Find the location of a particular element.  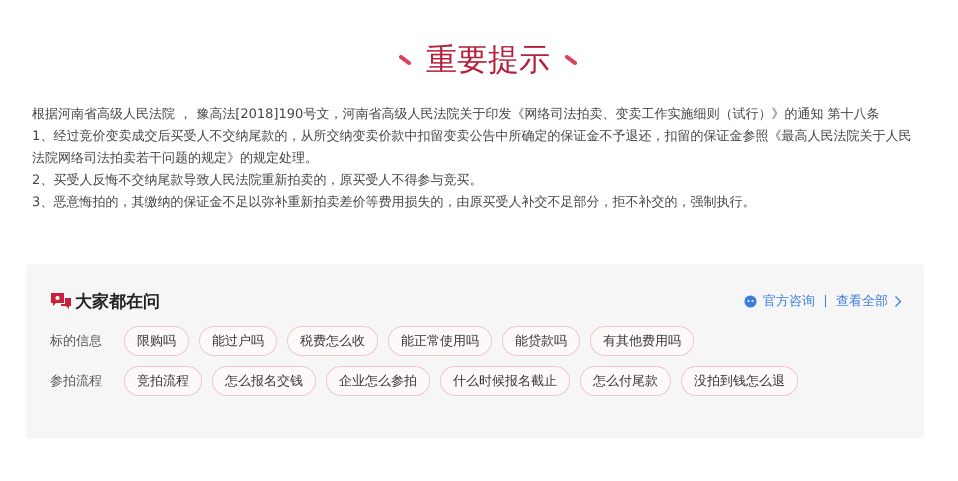

question-tag: 怎么付尾款 is located at coordinates (625, 381).